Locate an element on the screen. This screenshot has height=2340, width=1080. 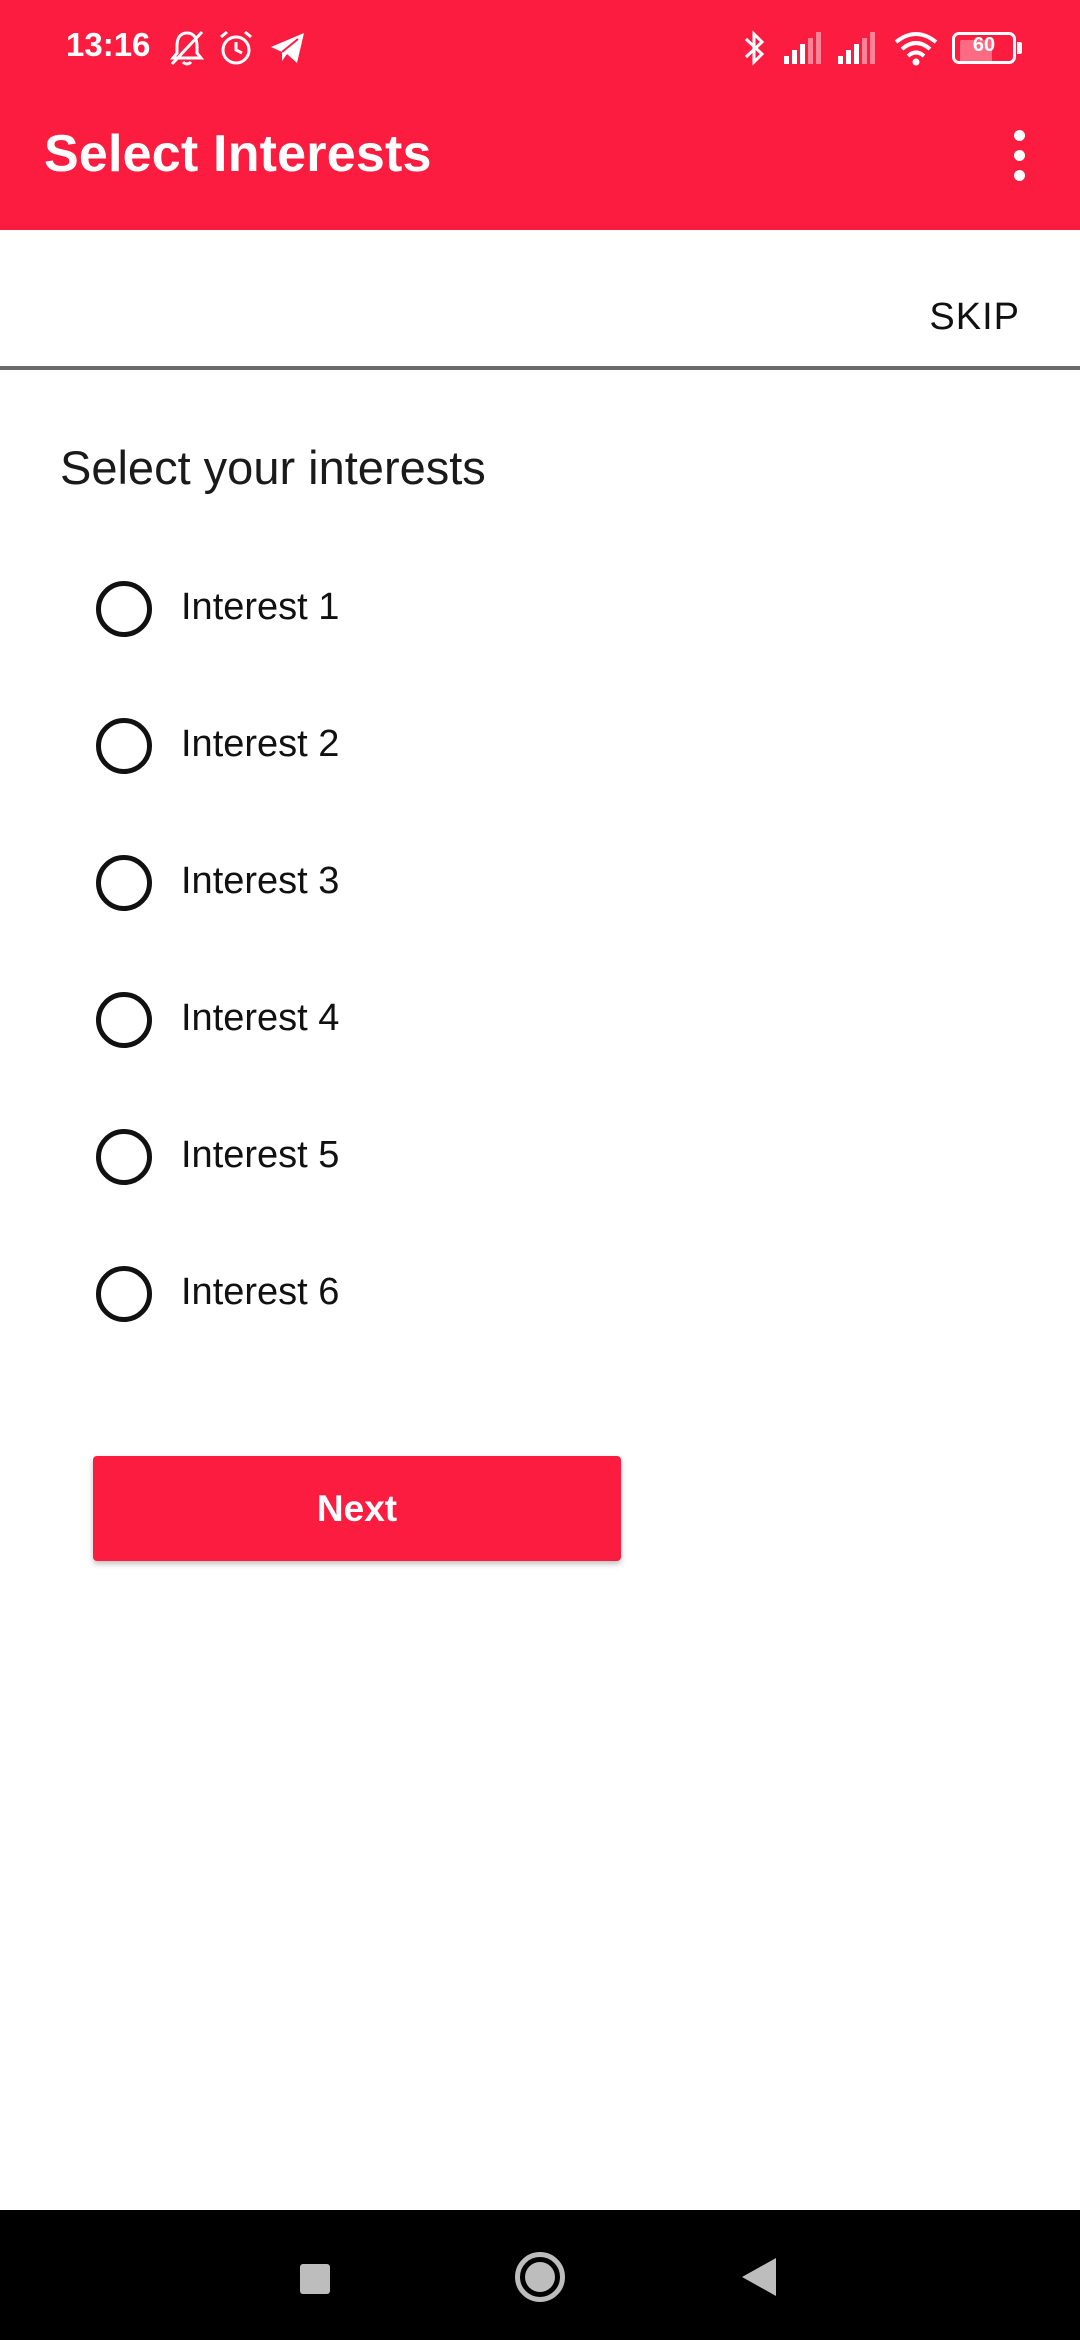
skip-bar: SKIP is located at coordinates (540, 300).